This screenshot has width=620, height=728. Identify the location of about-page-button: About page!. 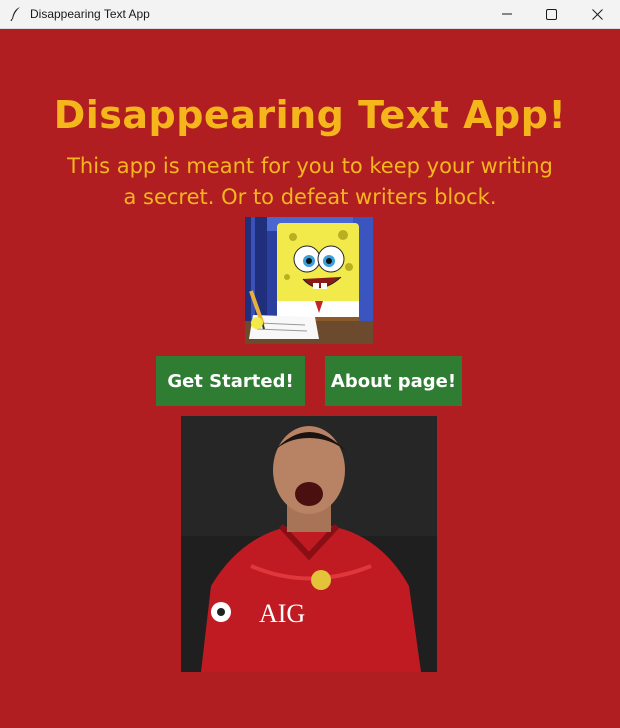
(393, 381).